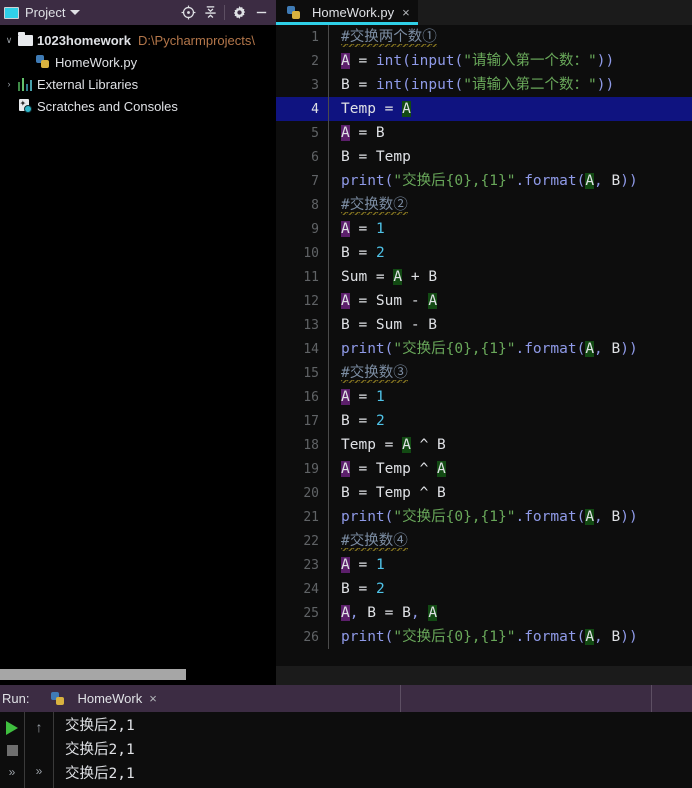  I want to click on project-panel-header: Project, so click(138, 12).